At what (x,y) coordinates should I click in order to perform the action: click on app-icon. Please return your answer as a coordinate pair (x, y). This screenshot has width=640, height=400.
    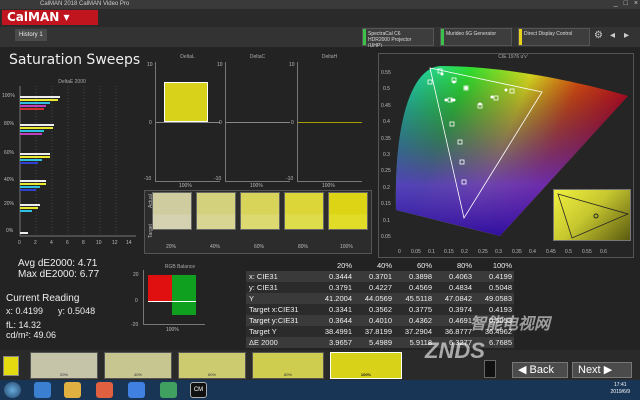
    Looking at the image, I should click on (136, 390).